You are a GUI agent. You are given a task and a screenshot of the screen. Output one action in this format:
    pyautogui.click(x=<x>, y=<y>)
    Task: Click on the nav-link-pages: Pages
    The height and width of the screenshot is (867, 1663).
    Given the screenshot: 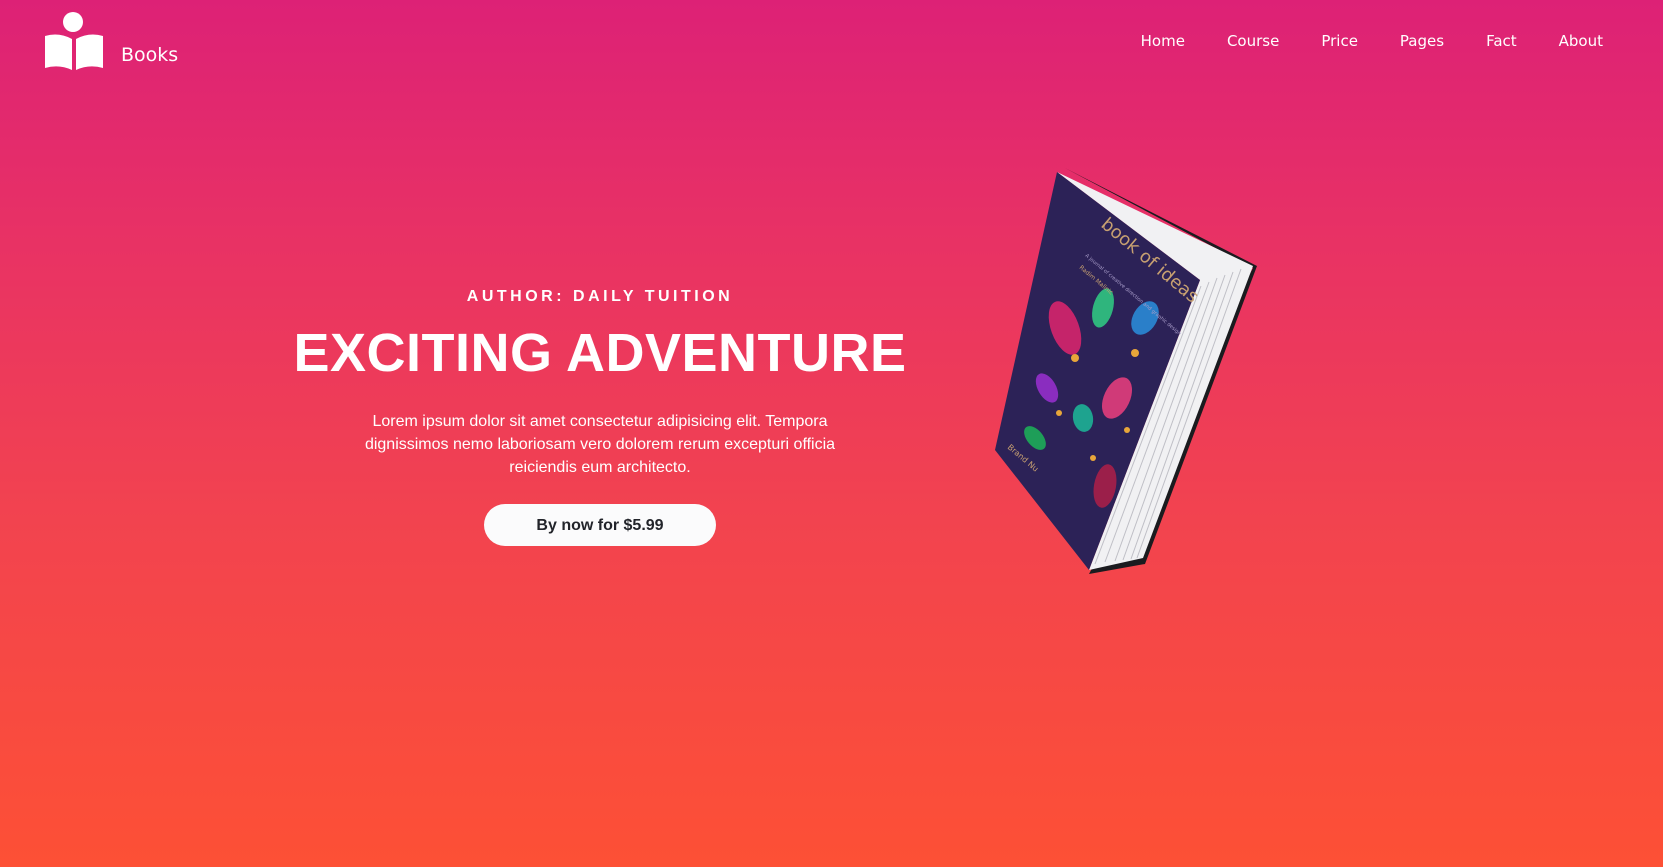 What is the action you would take?
    pyautogui.click(x=1422, y=41)
    